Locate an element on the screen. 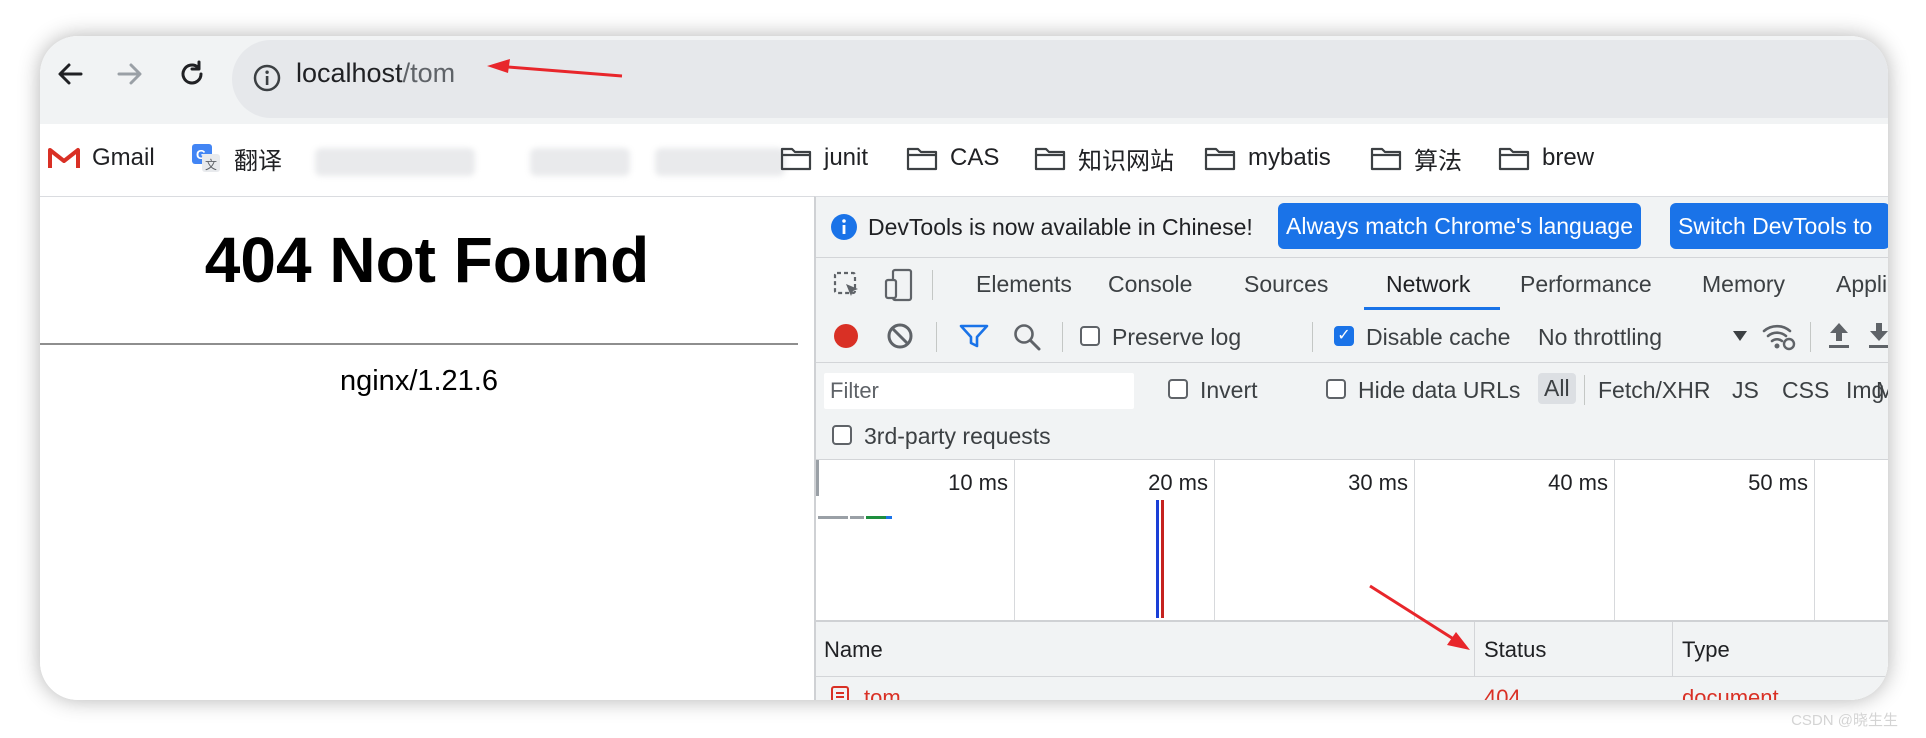 This screenshot has height=738, width=1926. domcontentloaded-marker is located at coordinates (1157, 559).